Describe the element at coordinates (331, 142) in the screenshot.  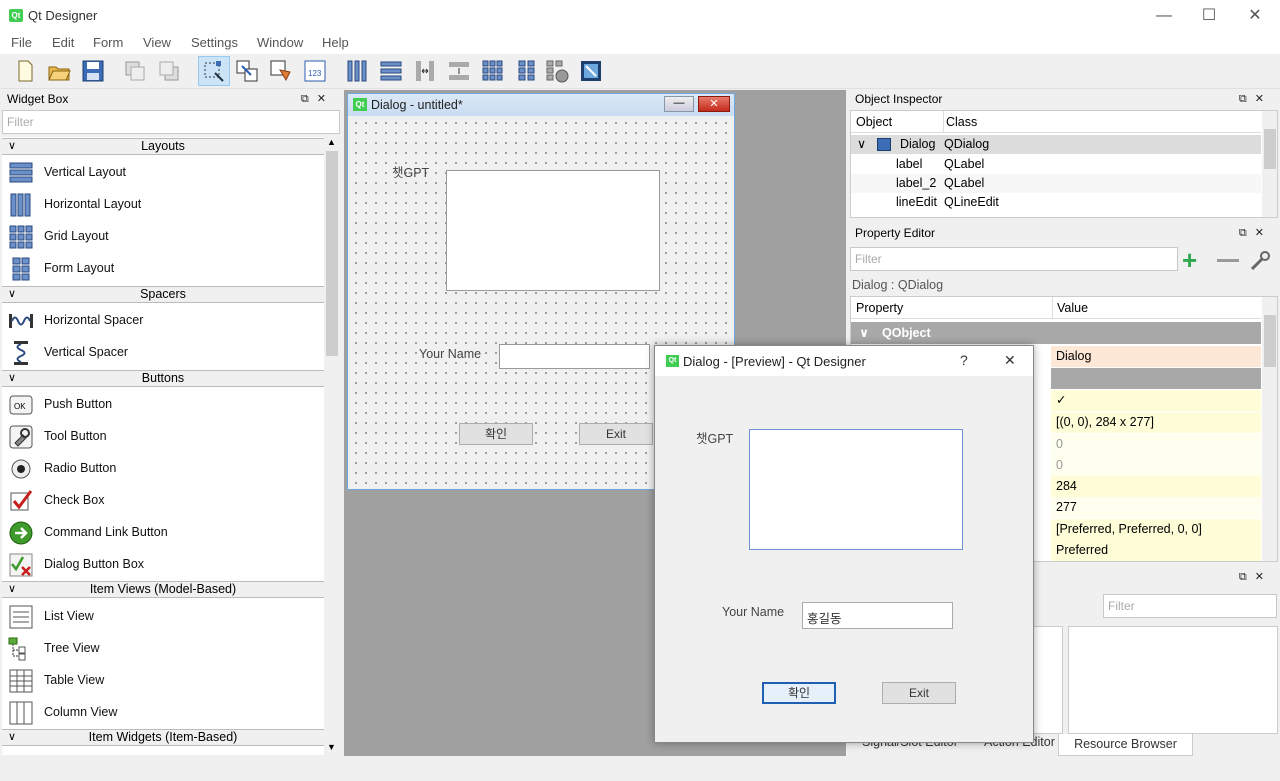
I see `scroll-up-icon: ▲` at that location.